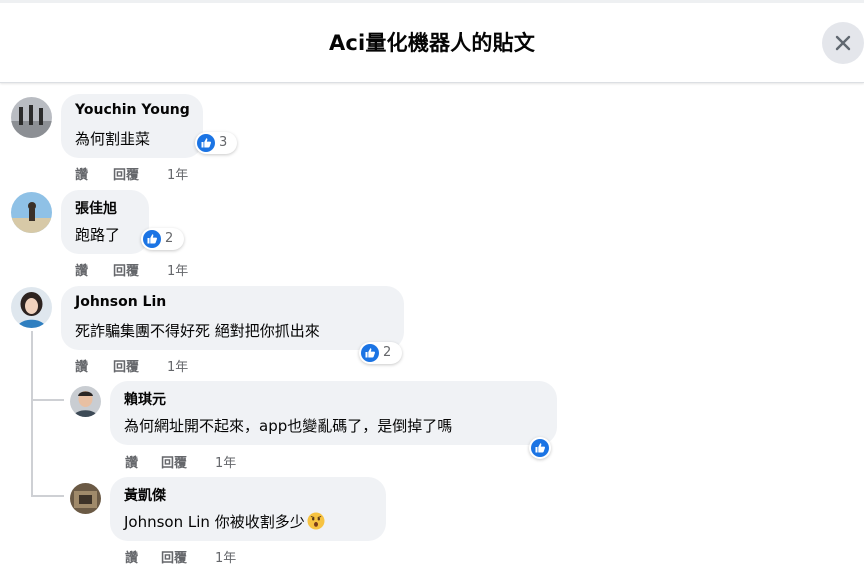  I want to click on reply-text: Johnson Lin 你被收割多少, so click(224, 521).